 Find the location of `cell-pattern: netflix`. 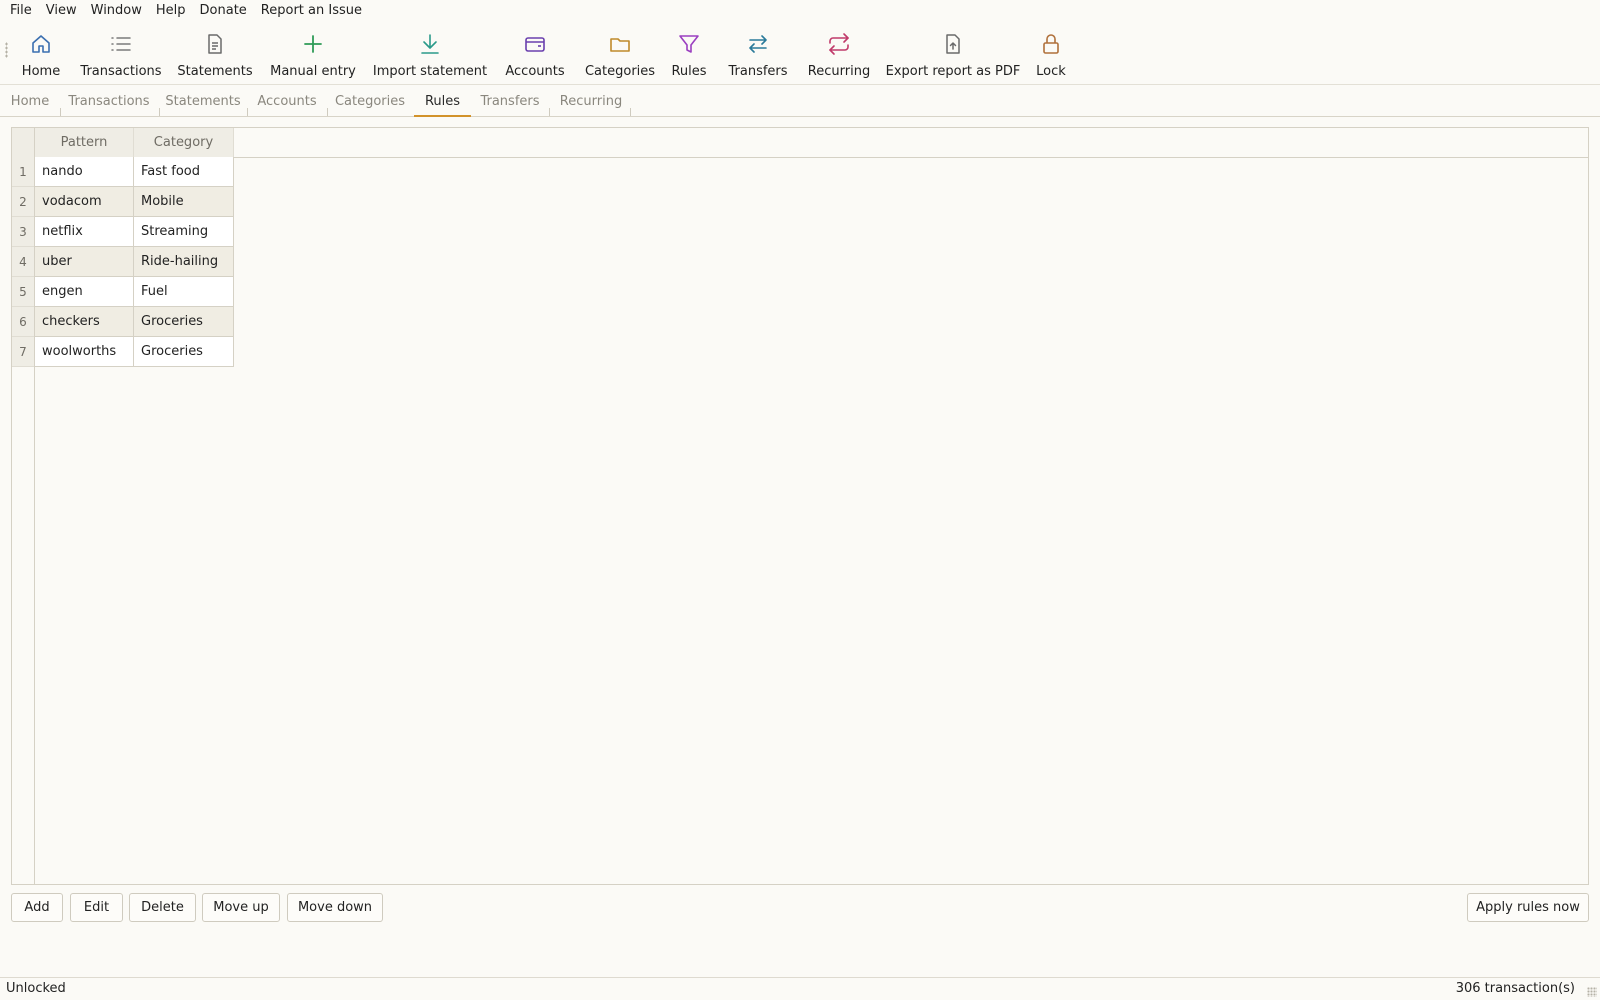

cell-pattern: netflix is located at coordinates (84, 232).